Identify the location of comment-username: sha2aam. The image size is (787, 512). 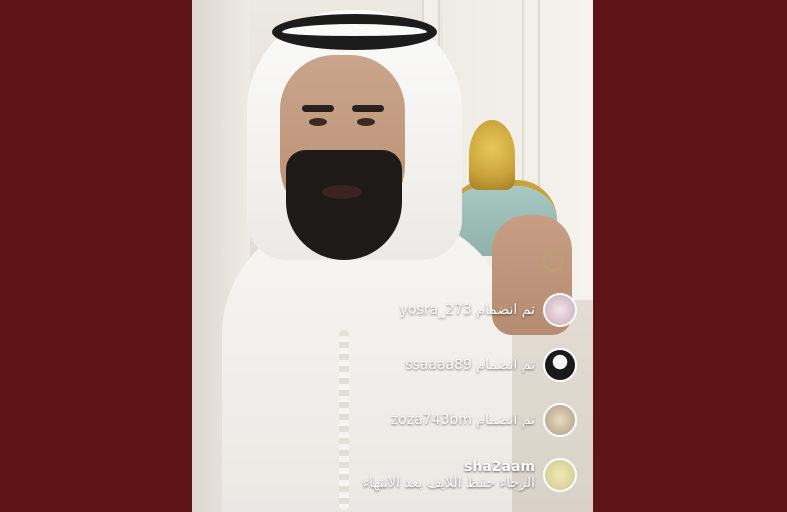
(499, 467).